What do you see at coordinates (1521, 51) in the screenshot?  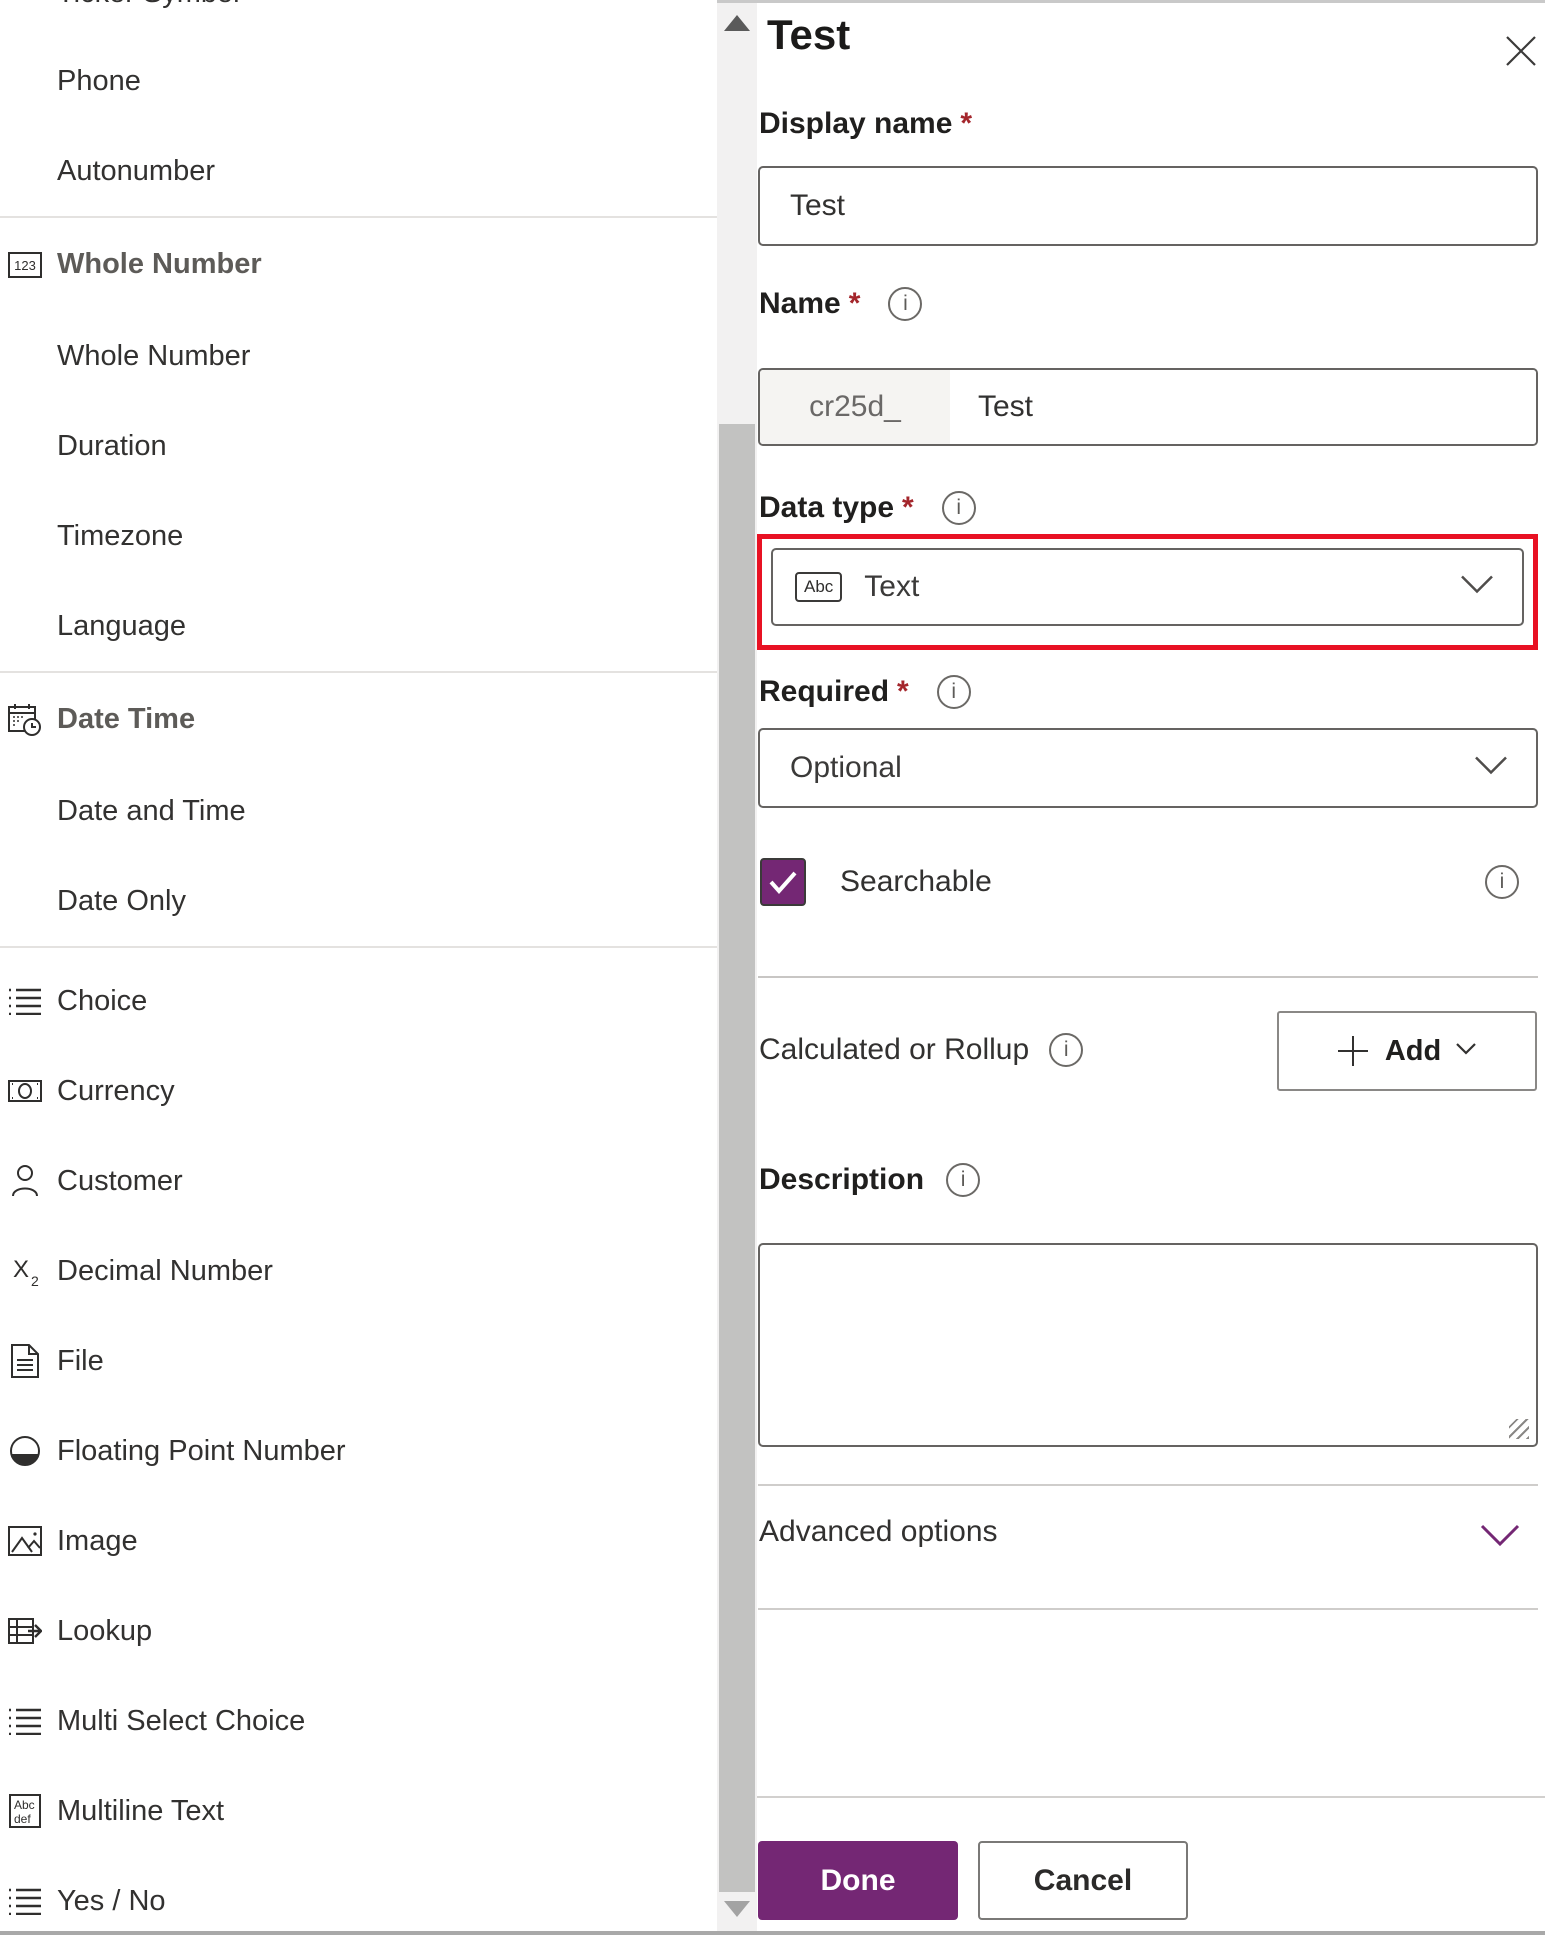 I see `close-icon` at bounding box center [1521, 51].